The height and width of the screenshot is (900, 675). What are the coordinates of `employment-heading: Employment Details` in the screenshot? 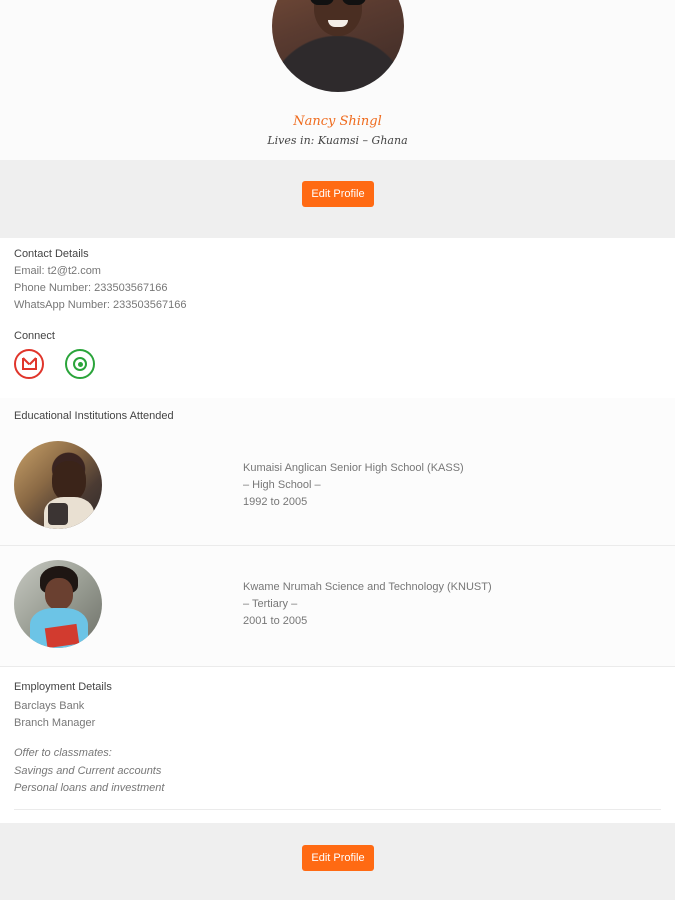 It's located at (63, 687).